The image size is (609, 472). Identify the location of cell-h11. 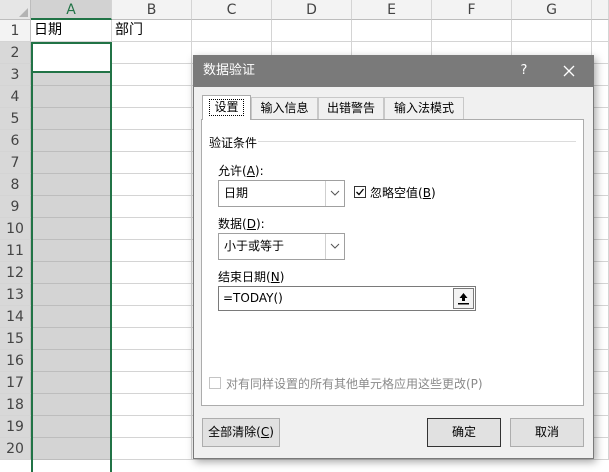
(600, 251).